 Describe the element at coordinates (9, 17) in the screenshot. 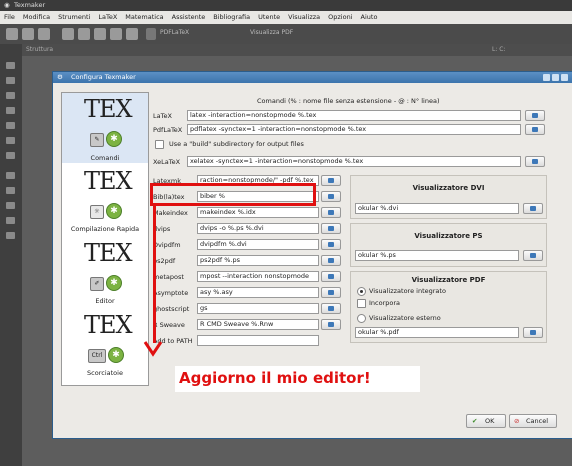

I see `menu-file: File` at that location.